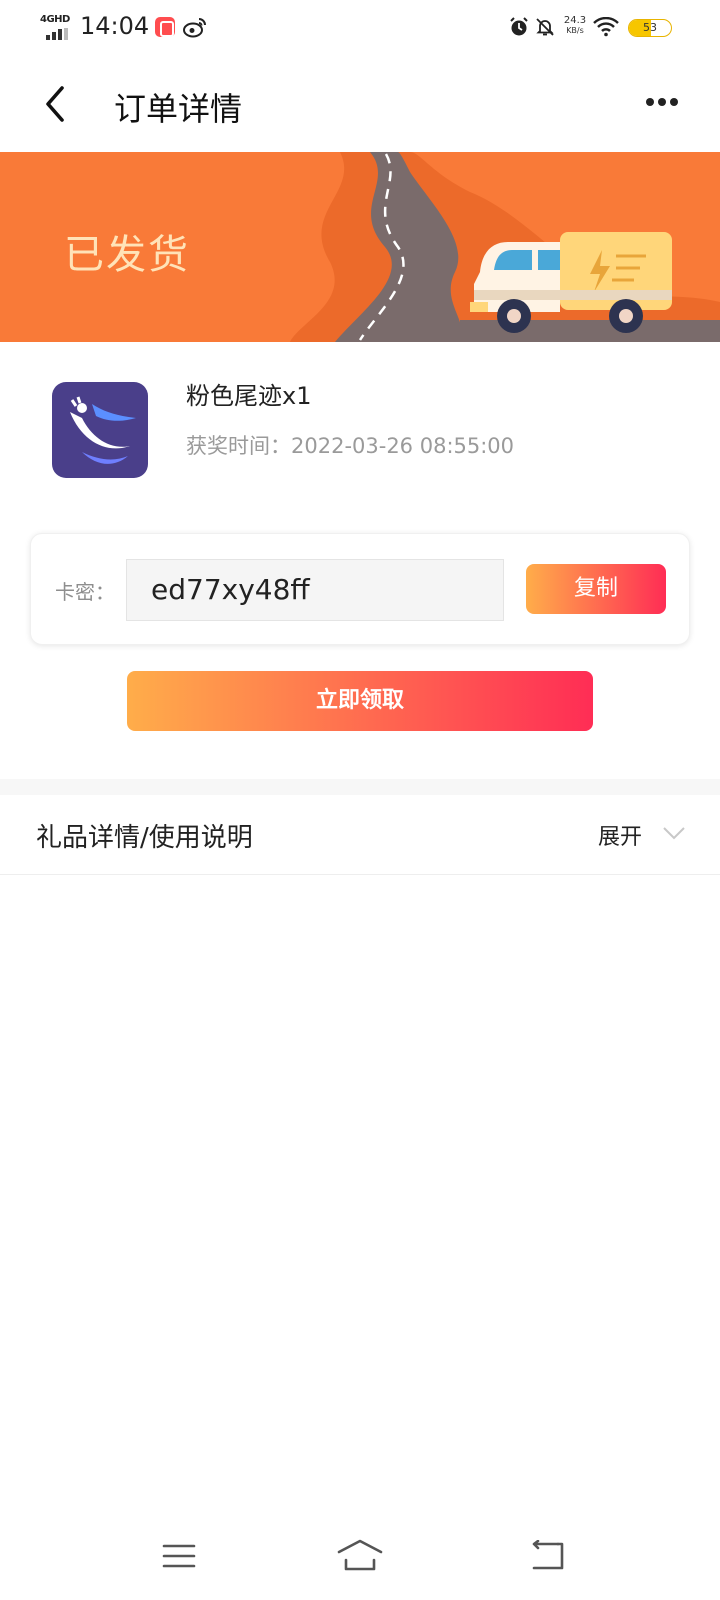  Describe the element at coordinates (575, 20) in the screenshot. I see `speed-value: 24.3` at that location.